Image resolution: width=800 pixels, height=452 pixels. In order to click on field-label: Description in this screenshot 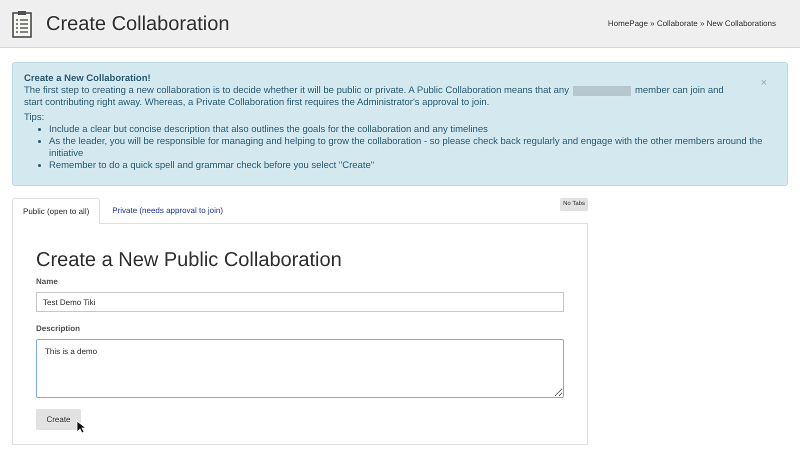, I will do `click(59, 328)`.